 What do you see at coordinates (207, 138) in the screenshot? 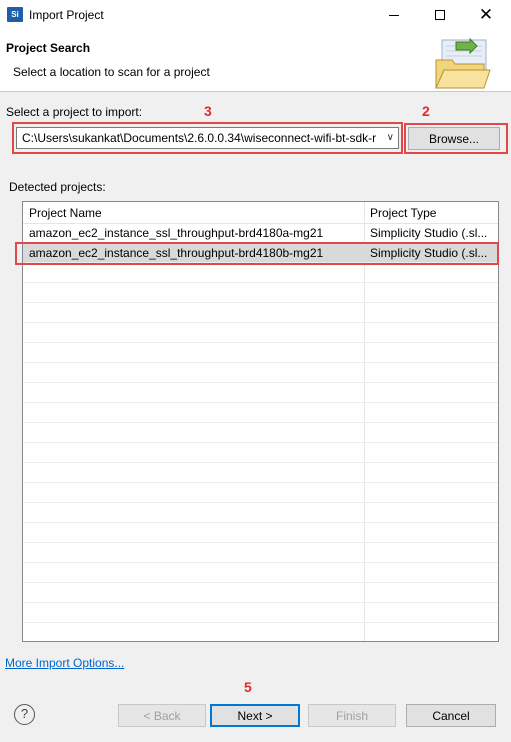
I see `highlight-box-location` at bounding box center [207, 138].